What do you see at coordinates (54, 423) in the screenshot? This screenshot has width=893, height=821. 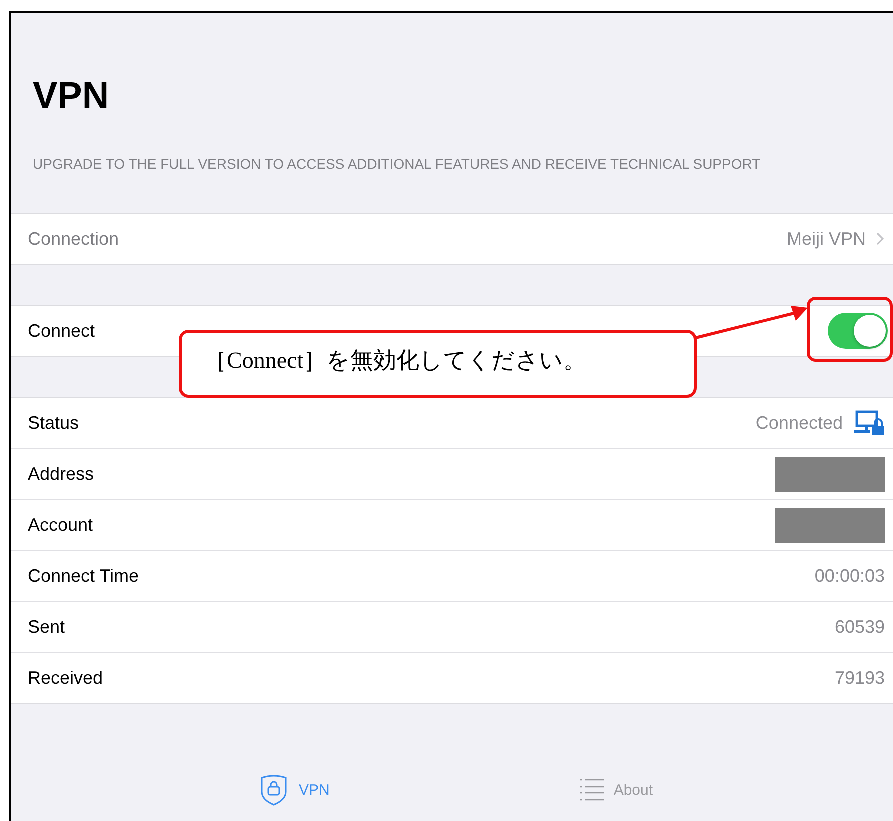 I see `row-label: Status` at bounding box center [54, 423].